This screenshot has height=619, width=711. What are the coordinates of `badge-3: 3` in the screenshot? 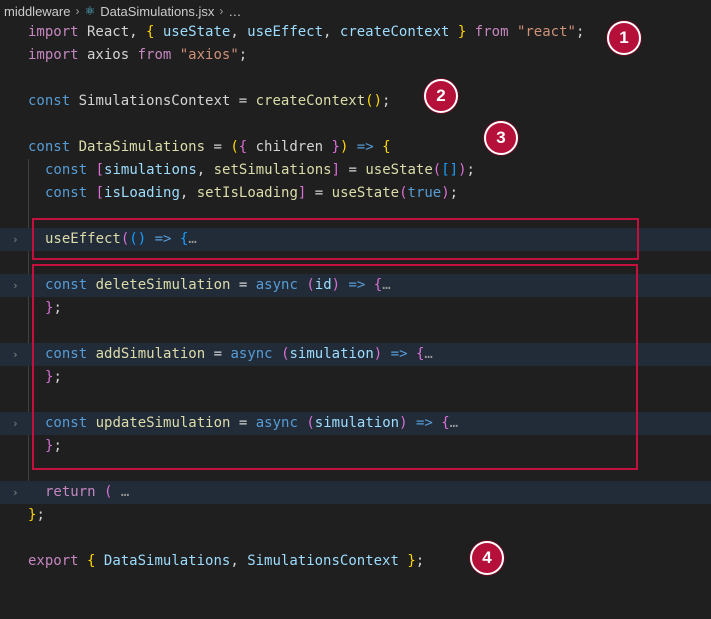 It's located at (501, 138).